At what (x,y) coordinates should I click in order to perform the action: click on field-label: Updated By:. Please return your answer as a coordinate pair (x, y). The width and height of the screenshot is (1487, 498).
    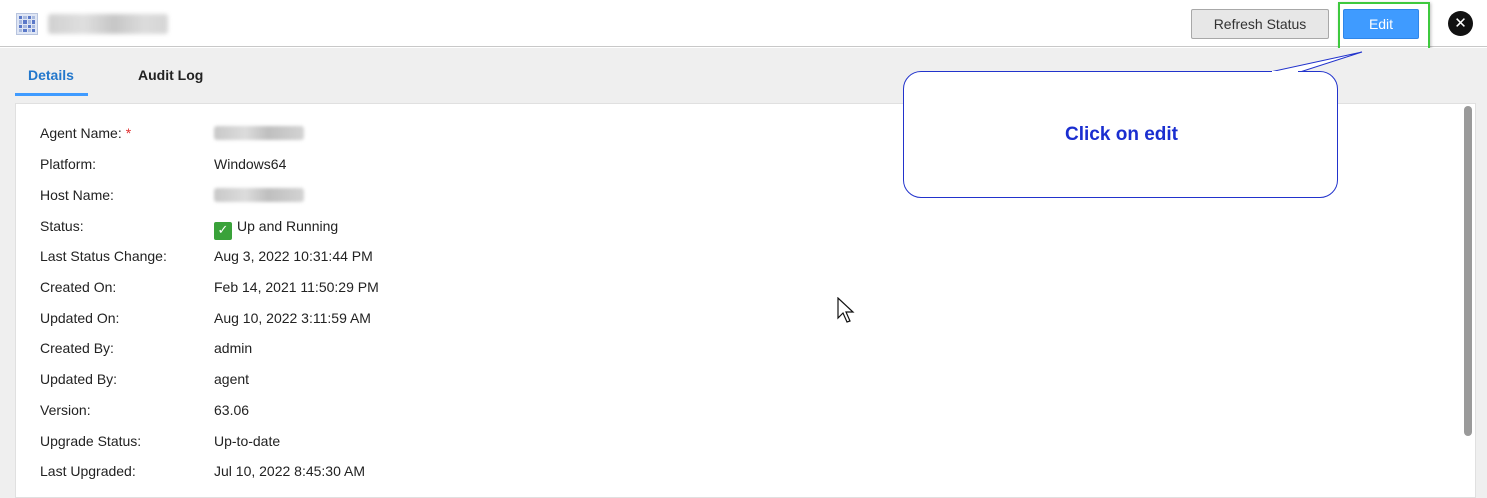
    Looking at the image, I should click on (79, 379).